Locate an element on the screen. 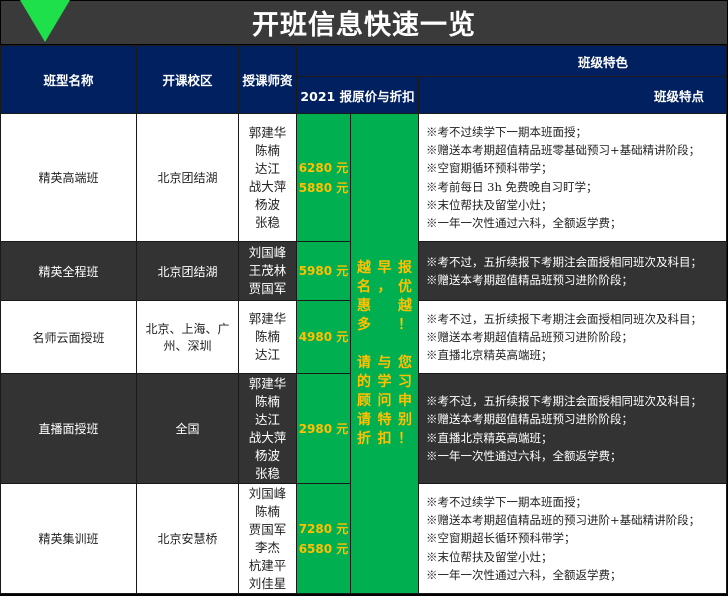  promo-line-2: 请与您的学习顾问申请特别折扣！ is located at coordinates (384, 400).